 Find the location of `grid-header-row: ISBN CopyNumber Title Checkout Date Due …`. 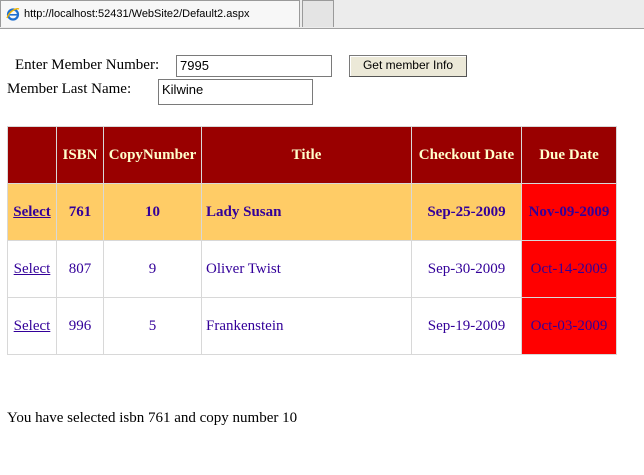

grid-header-row: ISBN CopyNumber Title Checkout Date Due … is located at coordinates (312, 155).